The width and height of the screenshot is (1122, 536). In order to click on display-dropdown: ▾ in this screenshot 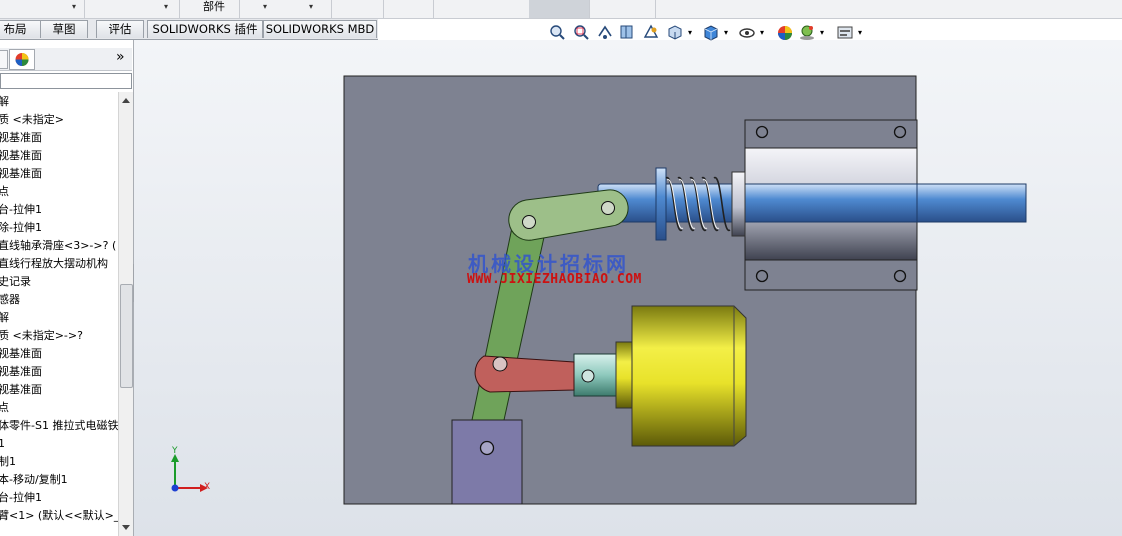, I will do `click(132, 9)`.